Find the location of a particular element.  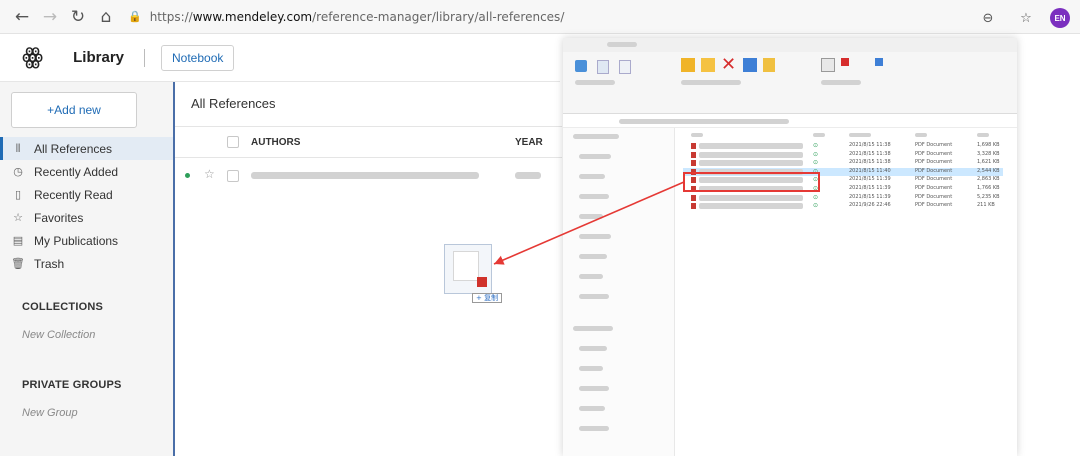

file-size: 211 KB is located at coordinates (986, 205).